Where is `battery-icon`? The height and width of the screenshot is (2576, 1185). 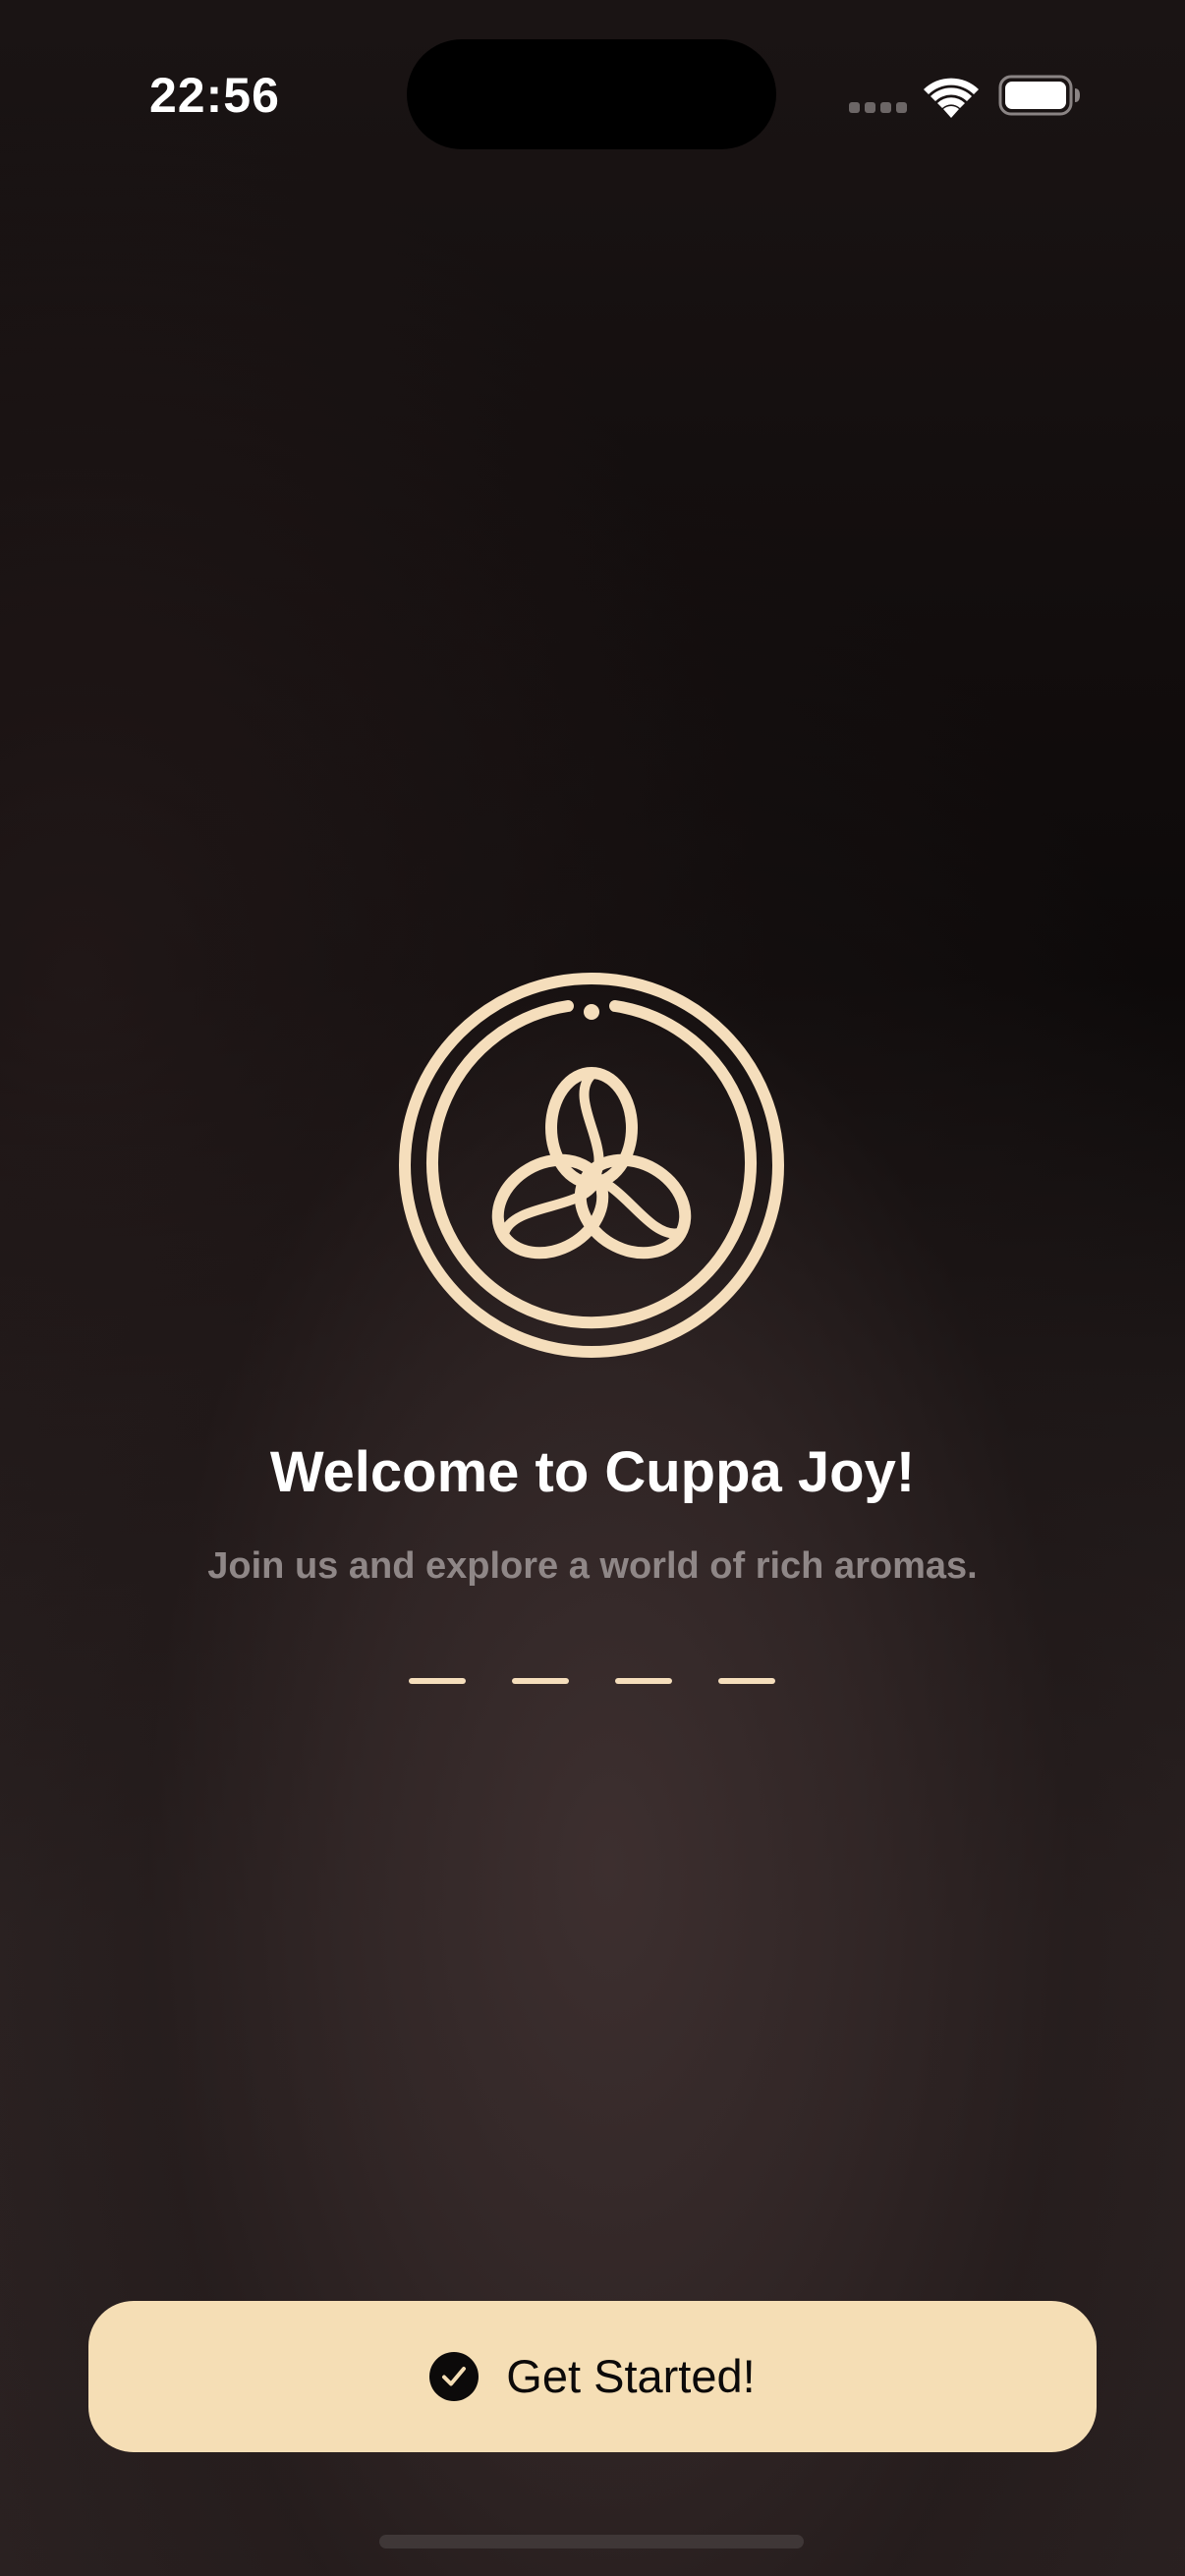 battery-icon is located at coordinates (1039, 95).